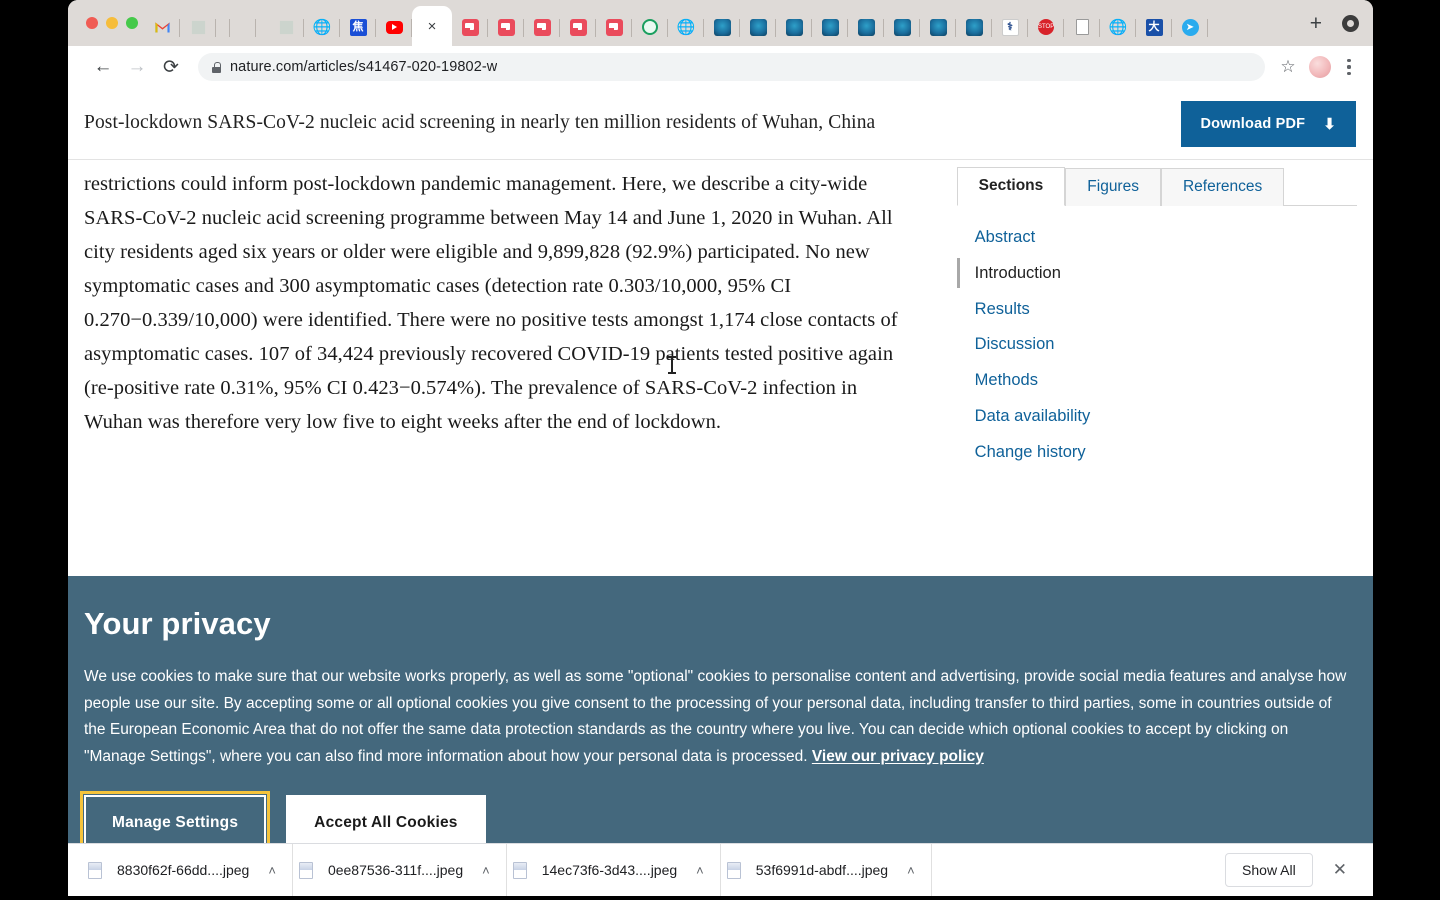 The height and width of the screenshot is (900, 1440). What do you see at coordinates (1253, 123) in the screenshot?
I see `download-pdf-label: Download PDF` at bounding box center [1253, 123].